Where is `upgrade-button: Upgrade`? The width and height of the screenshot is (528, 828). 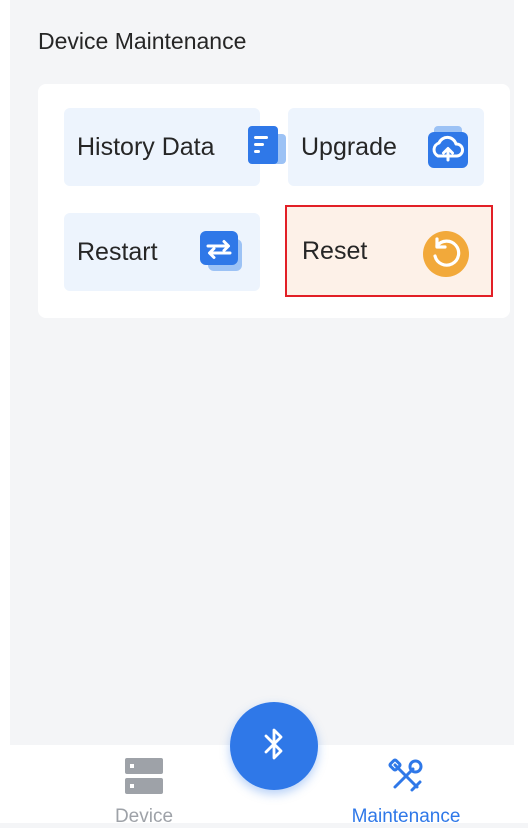 upgrade-button: Upgrade is located at coordinates (386, 147).